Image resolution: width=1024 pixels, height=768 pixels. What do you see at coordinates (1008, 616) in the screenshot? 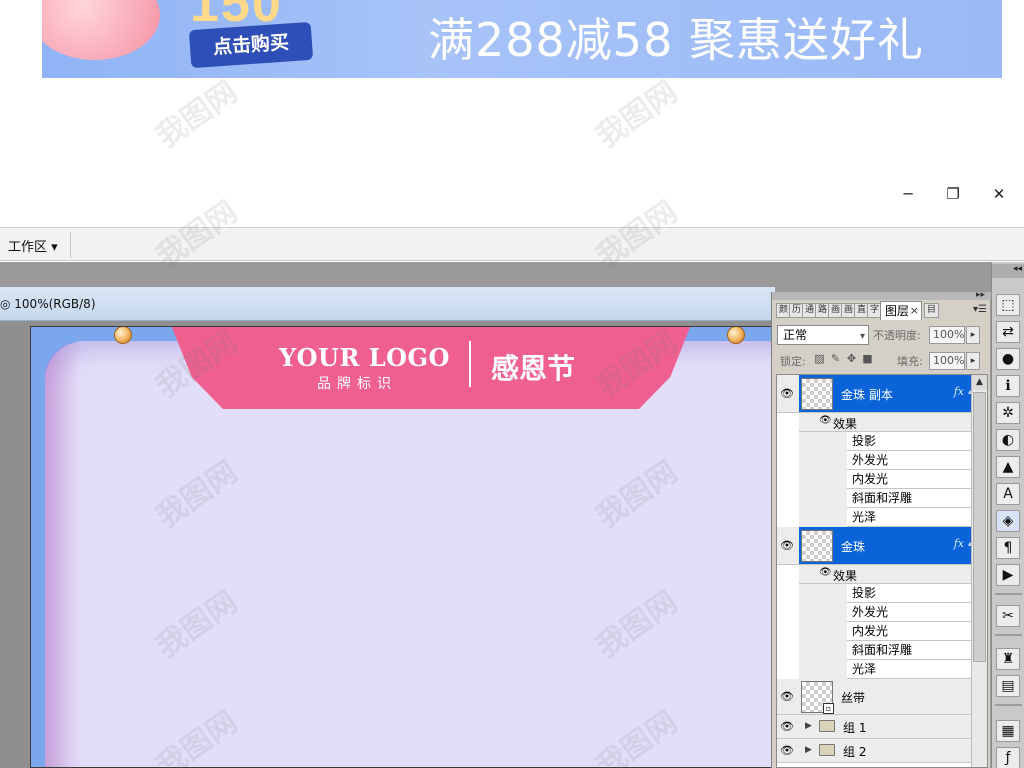
I see `tool-presets-icon: ✂` at bounding box center [1008, 616].